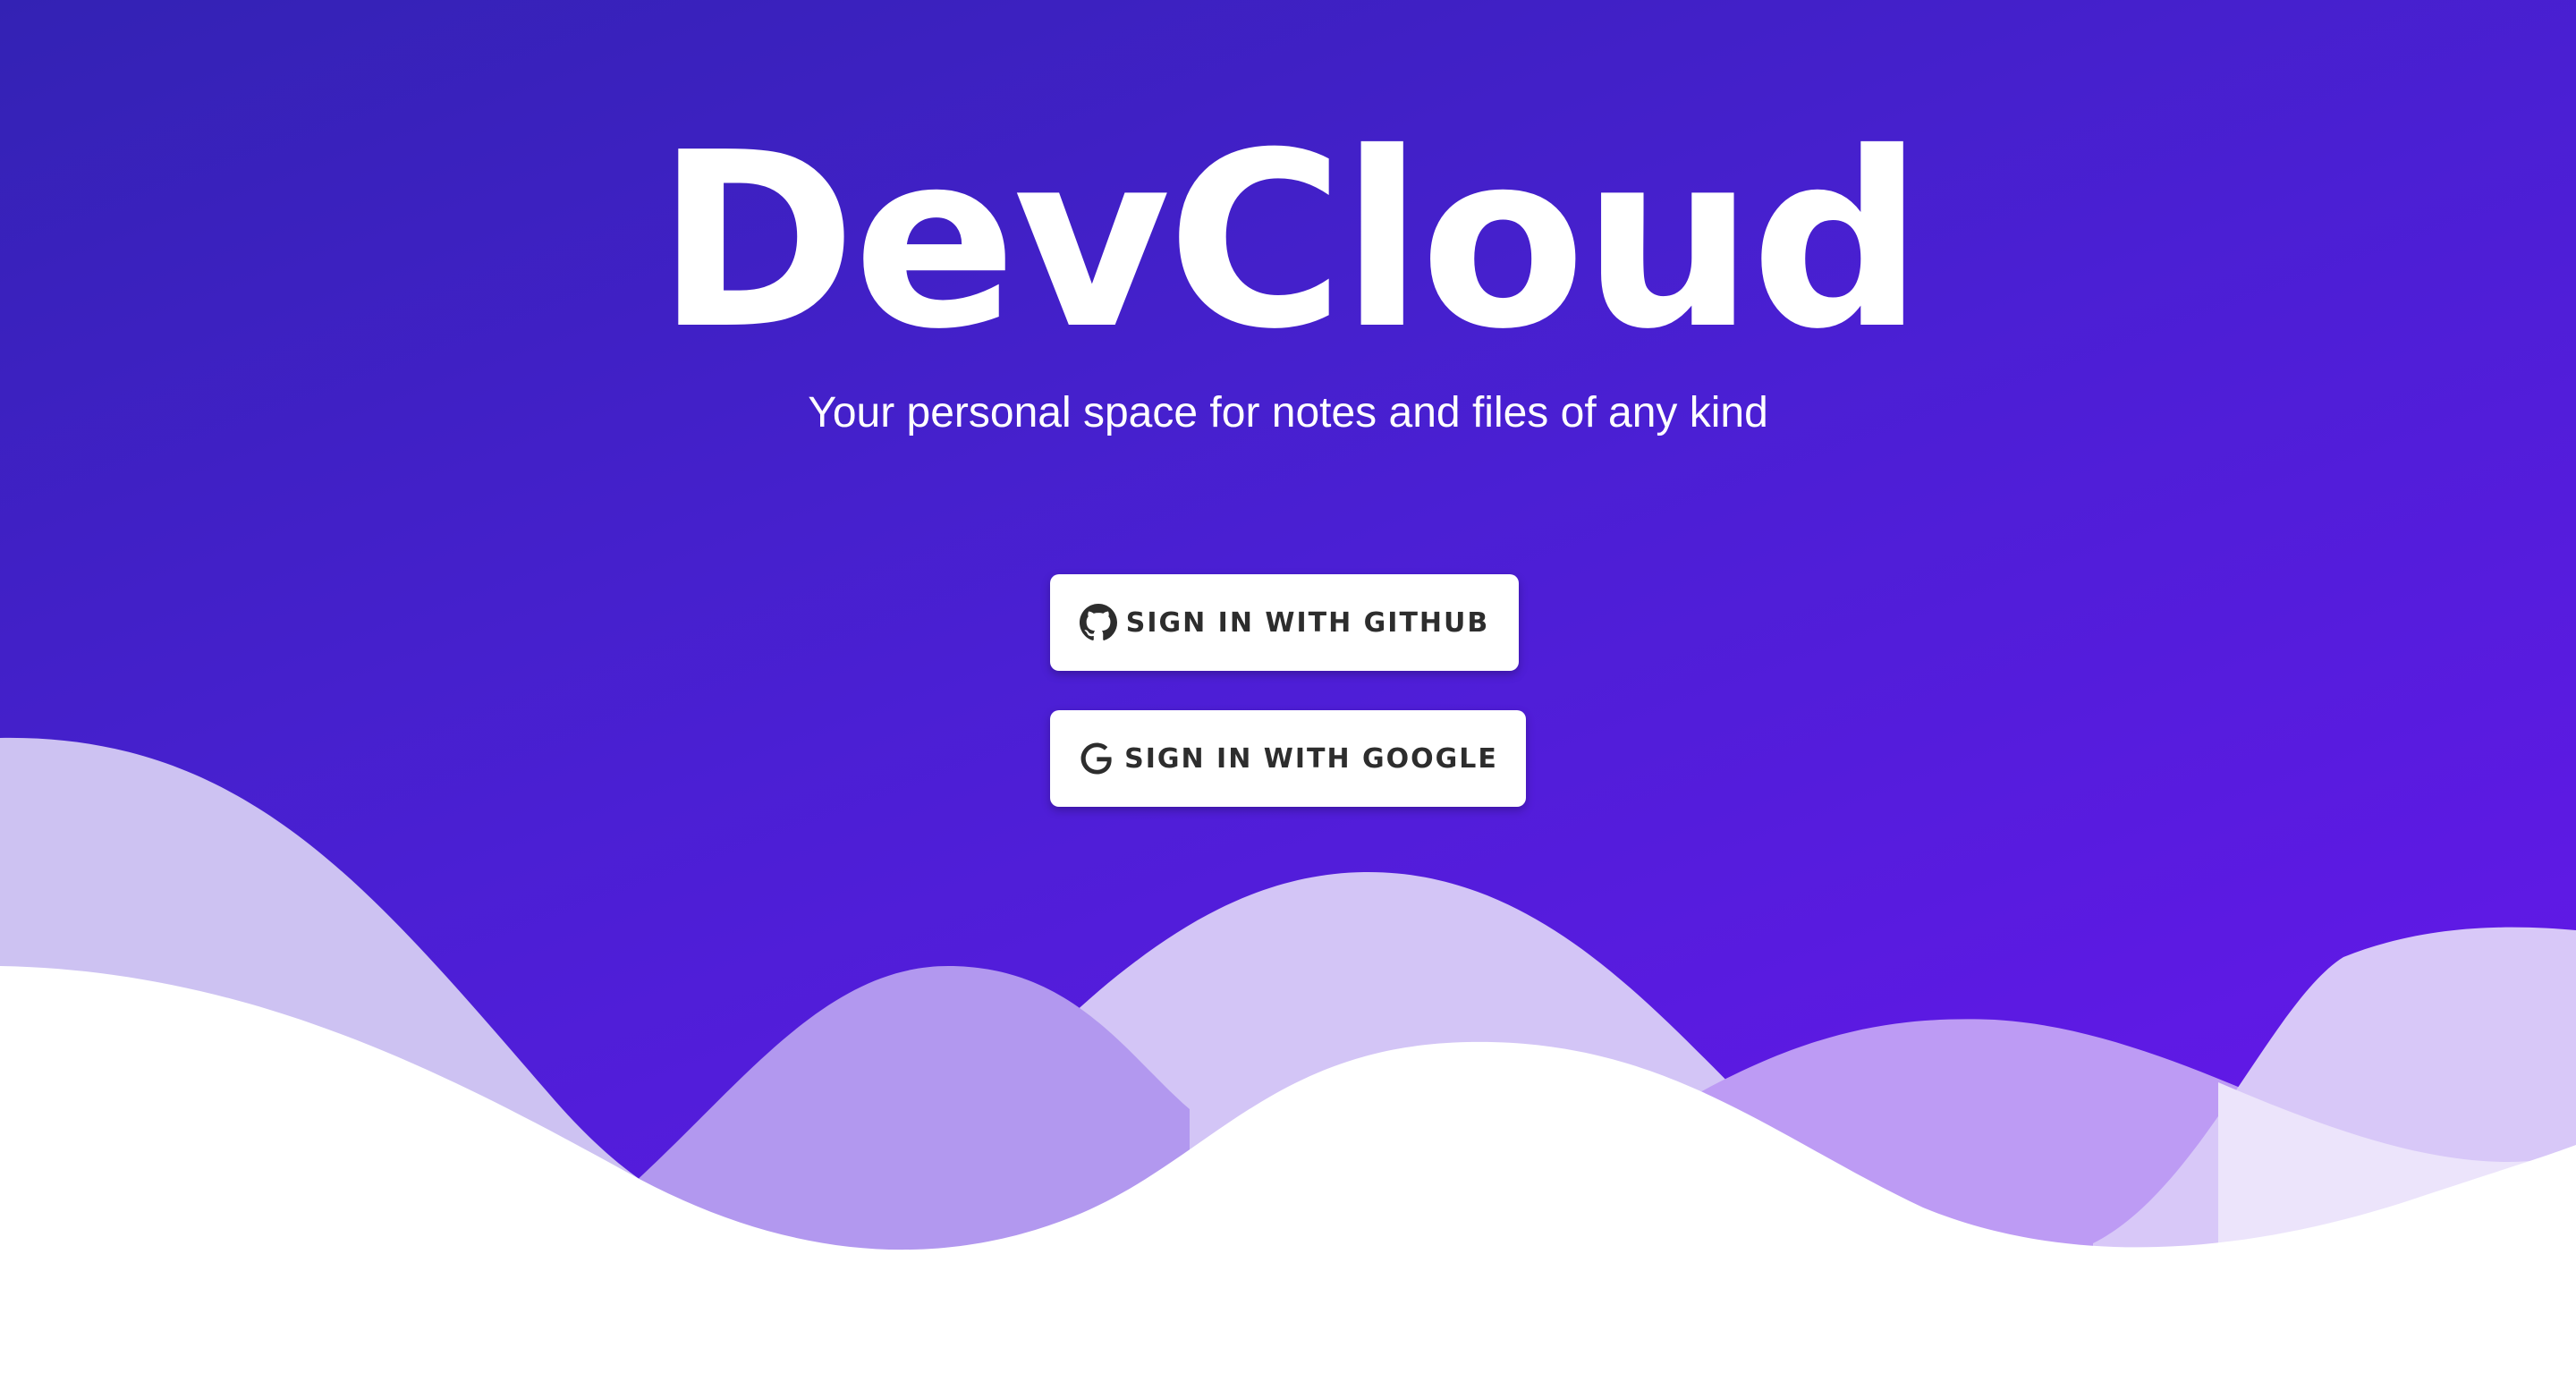 Image resolution: width=2576 pixels, height=1390 pixels. What do you see at coordinates (1098, 622) in the screenshot?
I see `github-icon` at bounding box center [1098, 622].